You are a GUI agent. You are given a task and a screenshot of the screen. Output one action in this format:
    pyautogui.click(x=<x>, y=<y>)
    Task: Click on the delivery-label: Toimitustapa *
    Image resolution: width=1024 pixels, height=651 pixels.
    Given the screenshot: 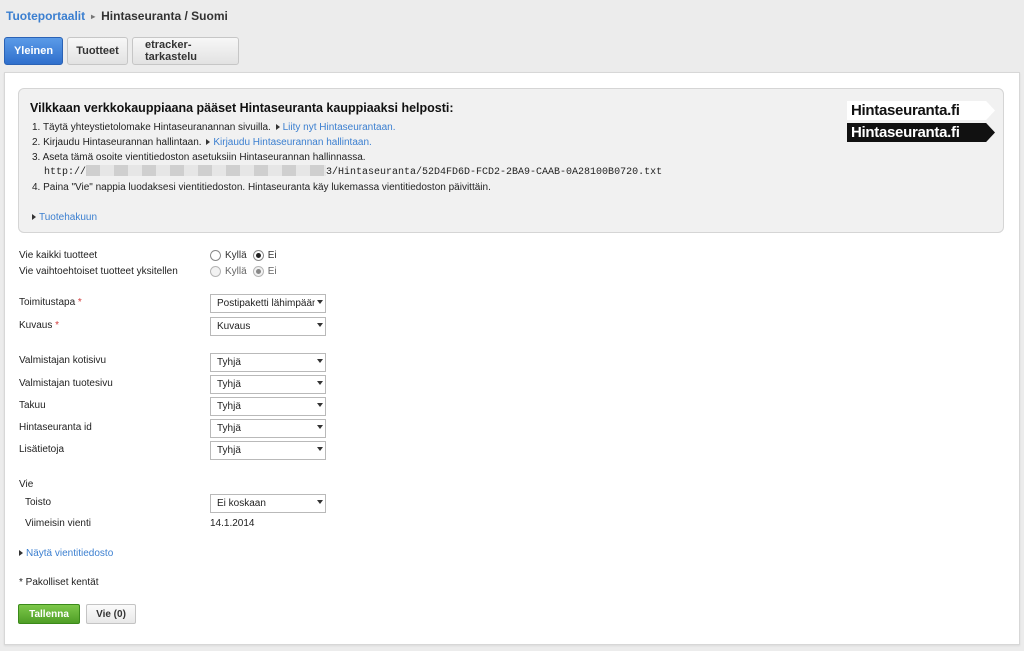 What is the action you would take?
    pyautogui.click(x=50, y=302)
    